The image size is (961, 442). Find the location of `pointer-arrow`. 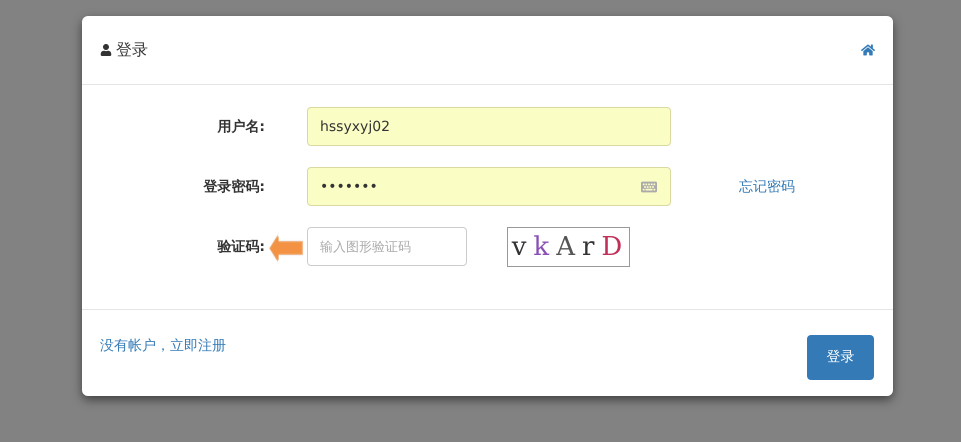

pointer-arrow is located at coordinates (286, 248).